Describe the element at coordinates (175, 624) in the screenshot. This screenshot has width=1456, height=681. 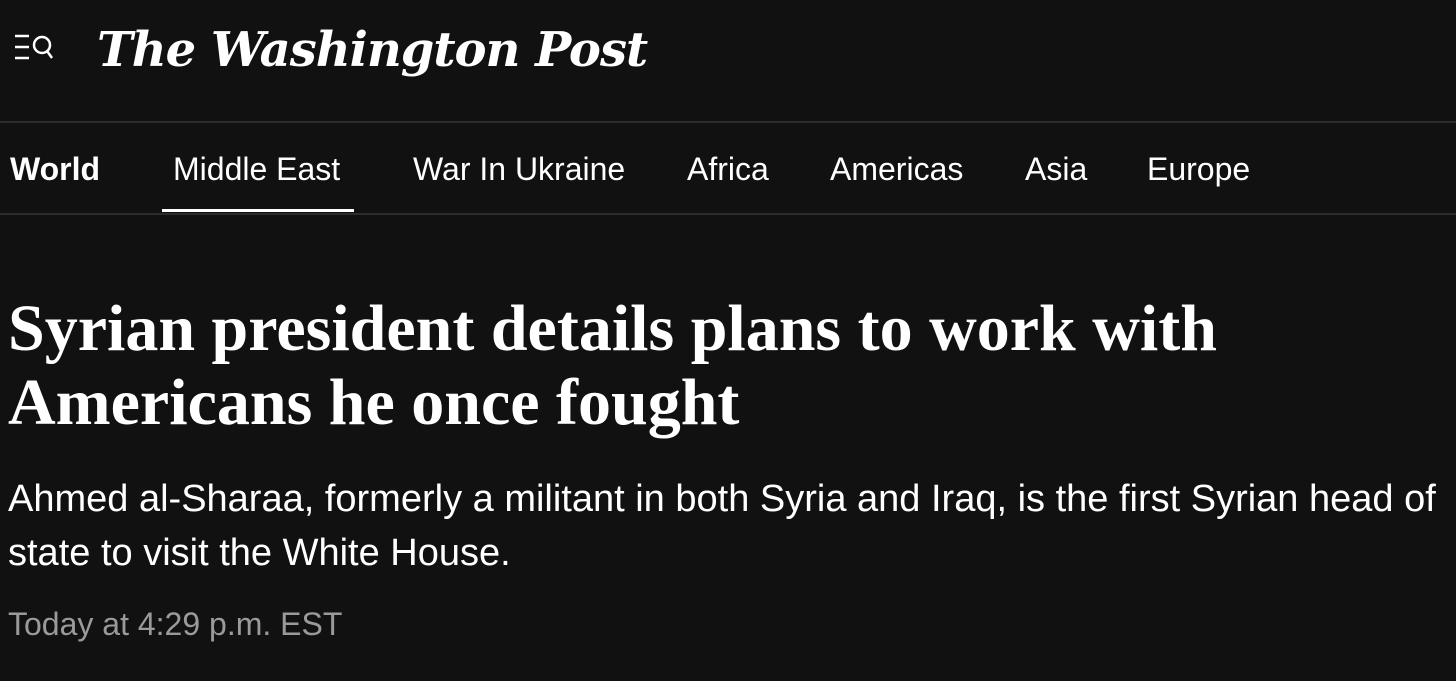
I see `article-timestamp: Today at 4:29 p.m. EST` at that location.